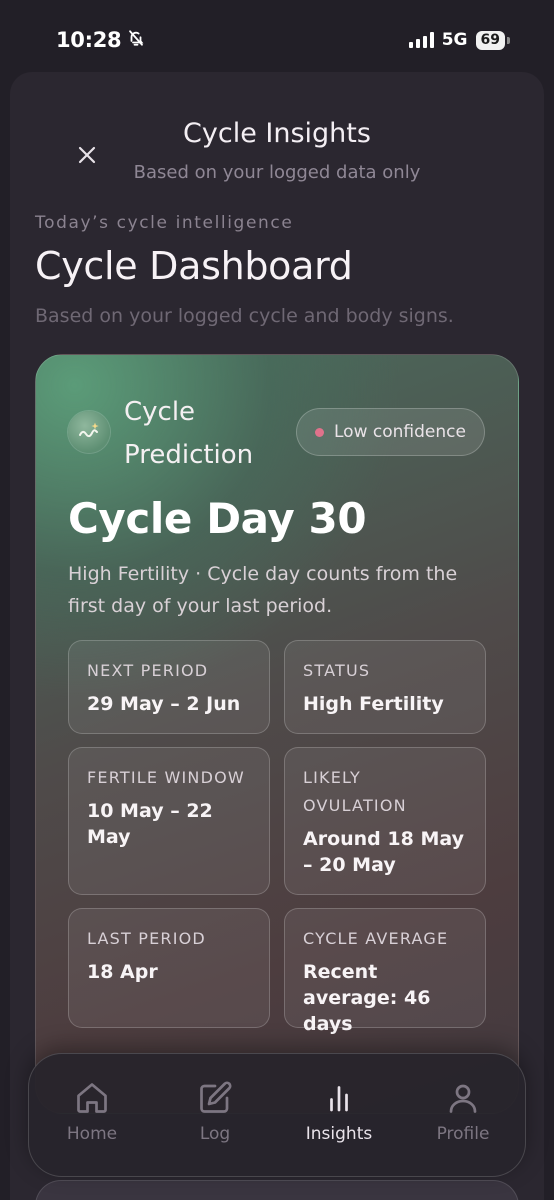 The image size is (554, 1200). I want to click on battery-level: 69, so click(490, 40).